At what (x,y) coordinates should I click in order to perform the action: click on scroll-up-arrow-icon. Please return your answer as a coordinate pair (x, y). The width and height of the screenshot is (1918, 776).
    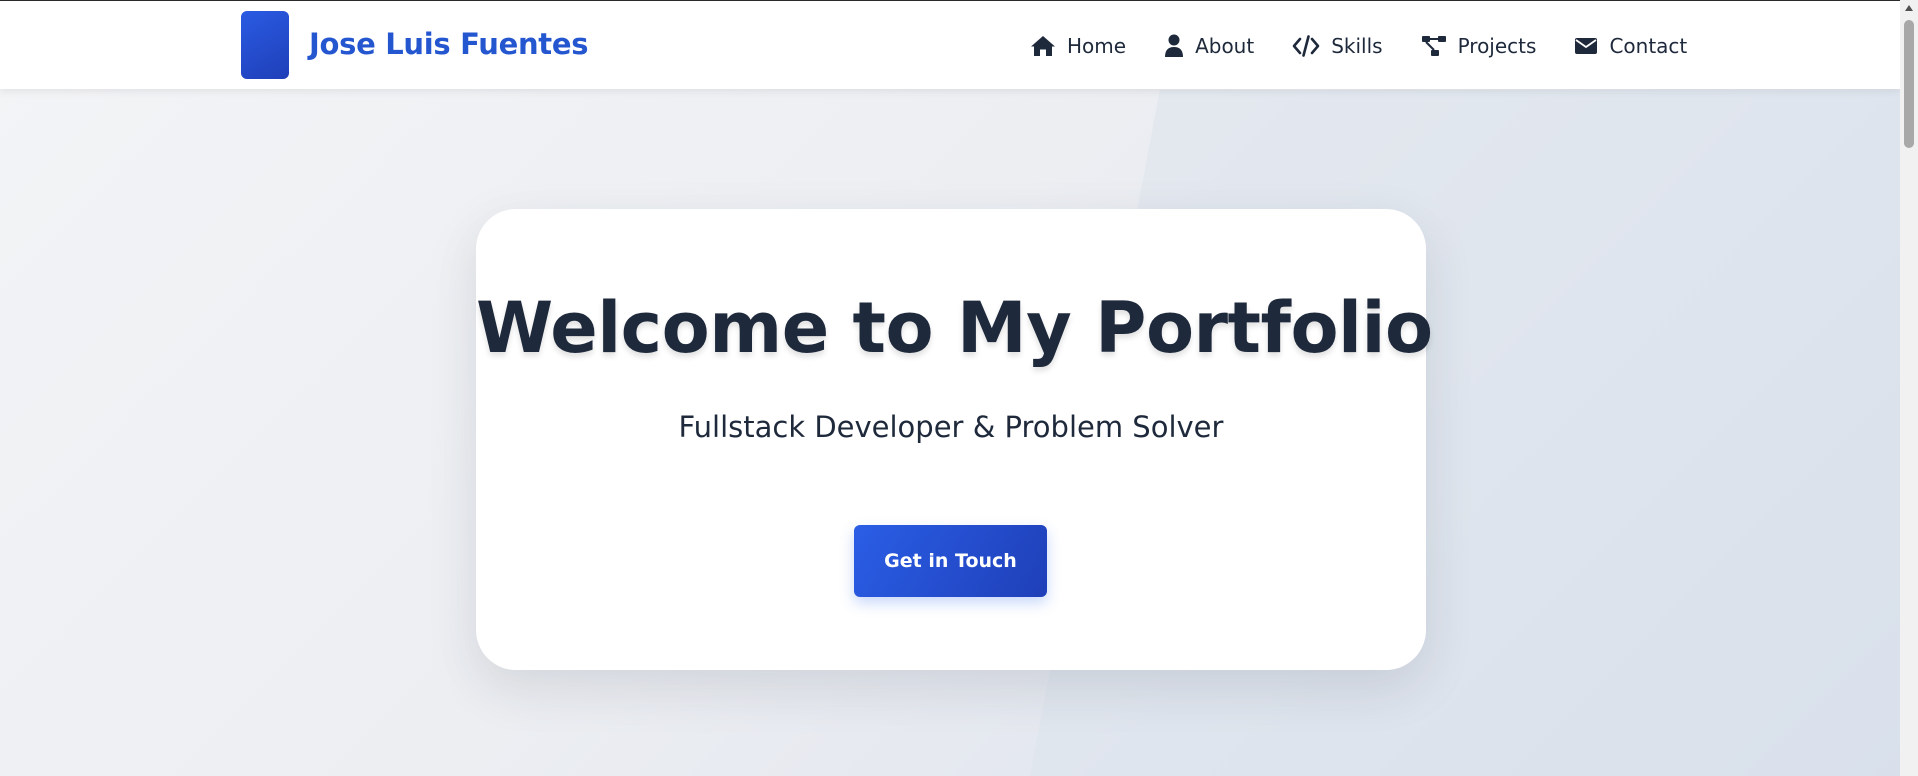
    Looking at the image, I should click on (1909, 8).